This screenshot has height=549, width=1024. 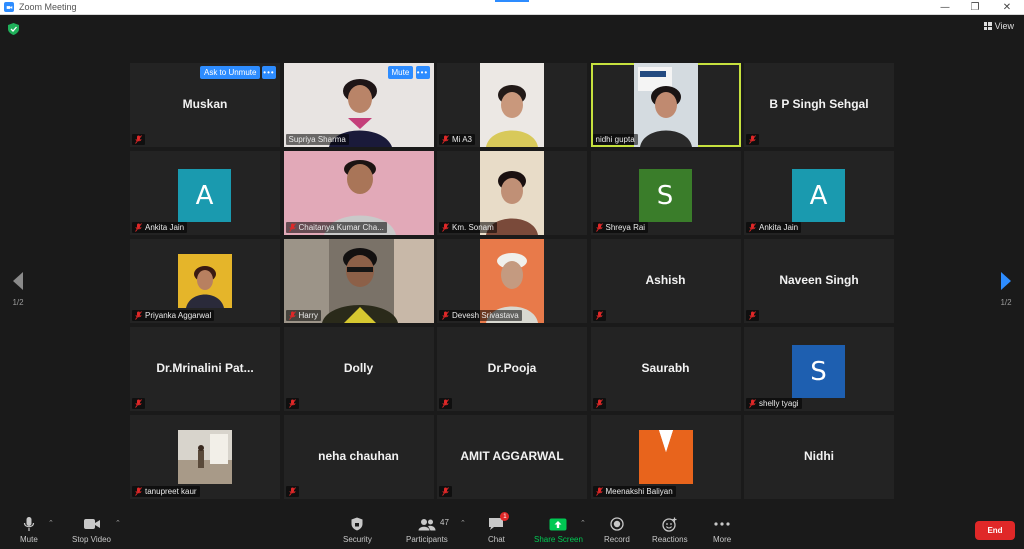 What do you see at coordinates (512, 193) in the screenshot?
I see `participant-tile: Km. Sonam` at bounding box center [512, 193].